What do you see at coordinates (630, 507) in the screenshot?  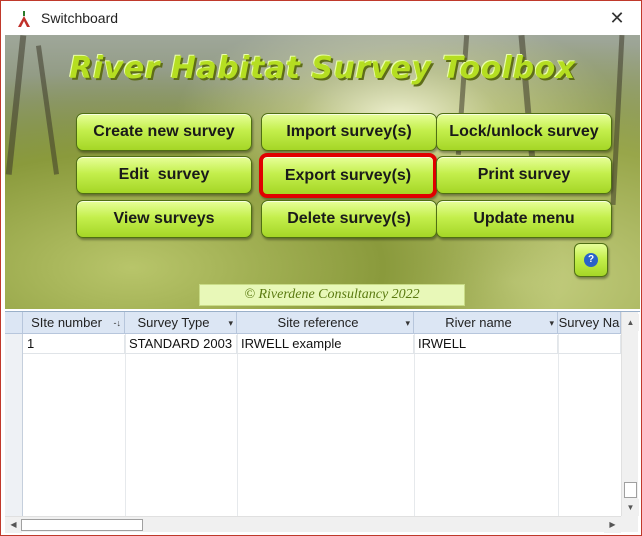 I see `scroll-down-icon: ▼` at bounding box center [630, 507].